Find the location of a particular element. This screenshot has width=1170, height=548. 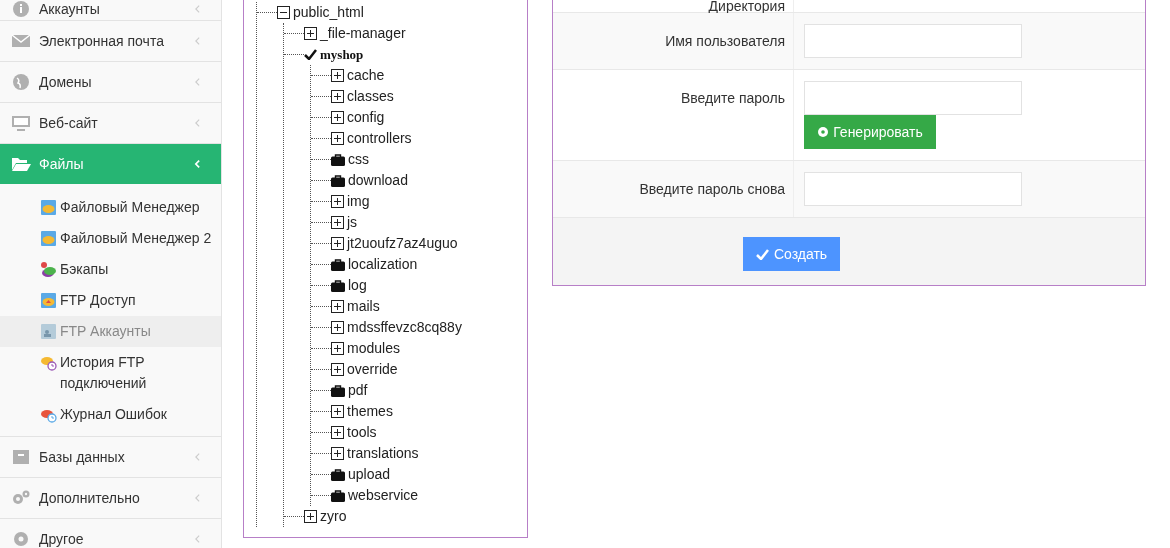

folder-name: css is located at coordinates (358, 159).